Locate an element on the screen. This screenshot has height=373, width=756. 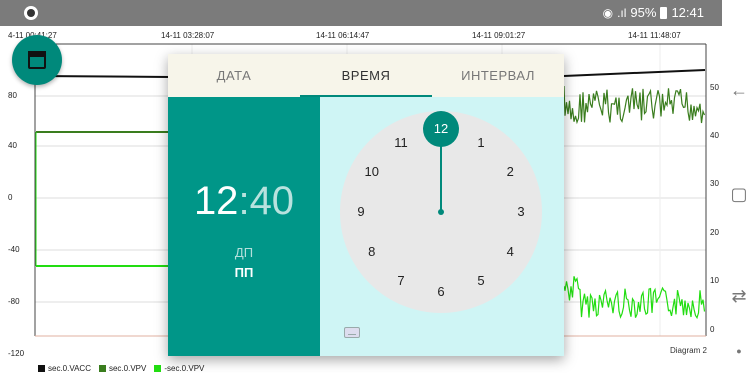
series-vacc-right is located at coordinates (634, 73).